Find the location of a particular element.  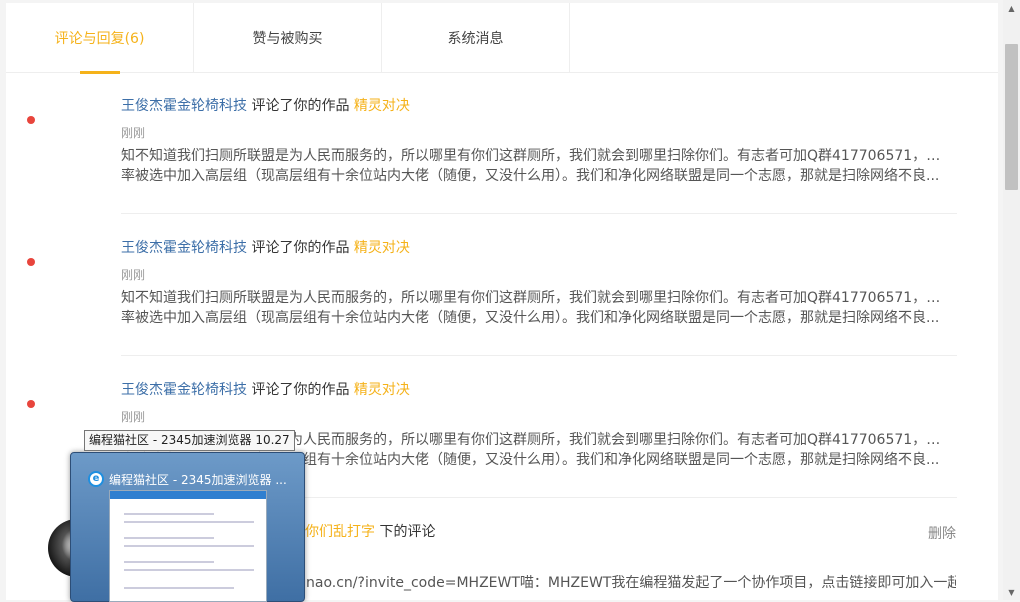

scroll-up-arrow-icon: ▲ is located at coordinates (1011, 8).